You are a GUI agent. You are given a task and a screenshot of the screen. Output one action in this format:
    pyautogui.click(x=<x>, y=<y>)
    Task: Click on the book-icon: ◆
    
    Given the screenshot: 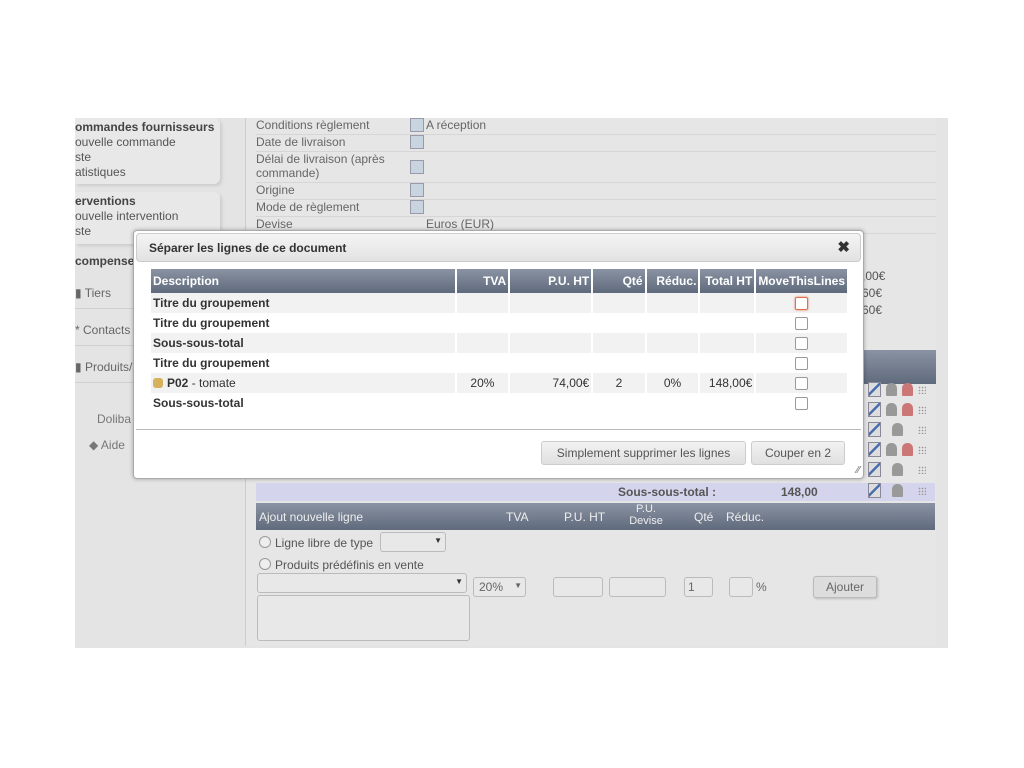 What is the action you would take?
    pyautogui.click(x=94, y=445)
    